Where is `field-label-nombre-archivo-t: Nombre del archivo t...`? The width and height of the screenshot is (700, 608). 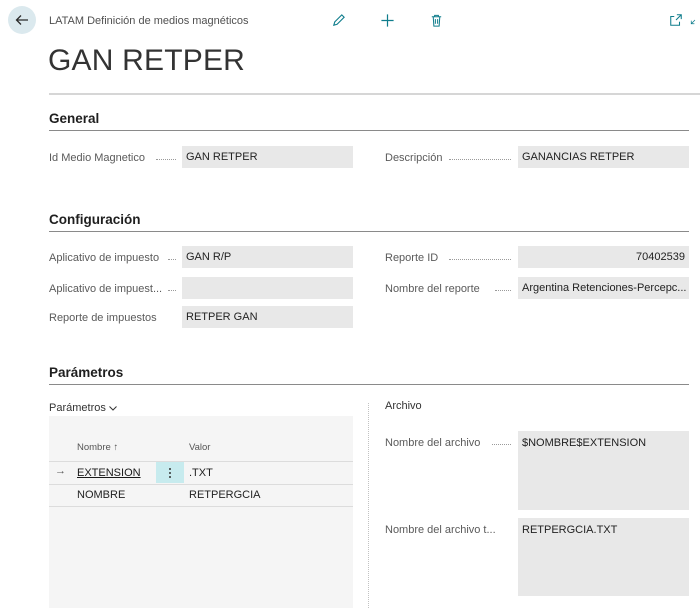 field-label-nombre-archivo-t: Nombre del archivo t... is located at coordinates (440, 530).